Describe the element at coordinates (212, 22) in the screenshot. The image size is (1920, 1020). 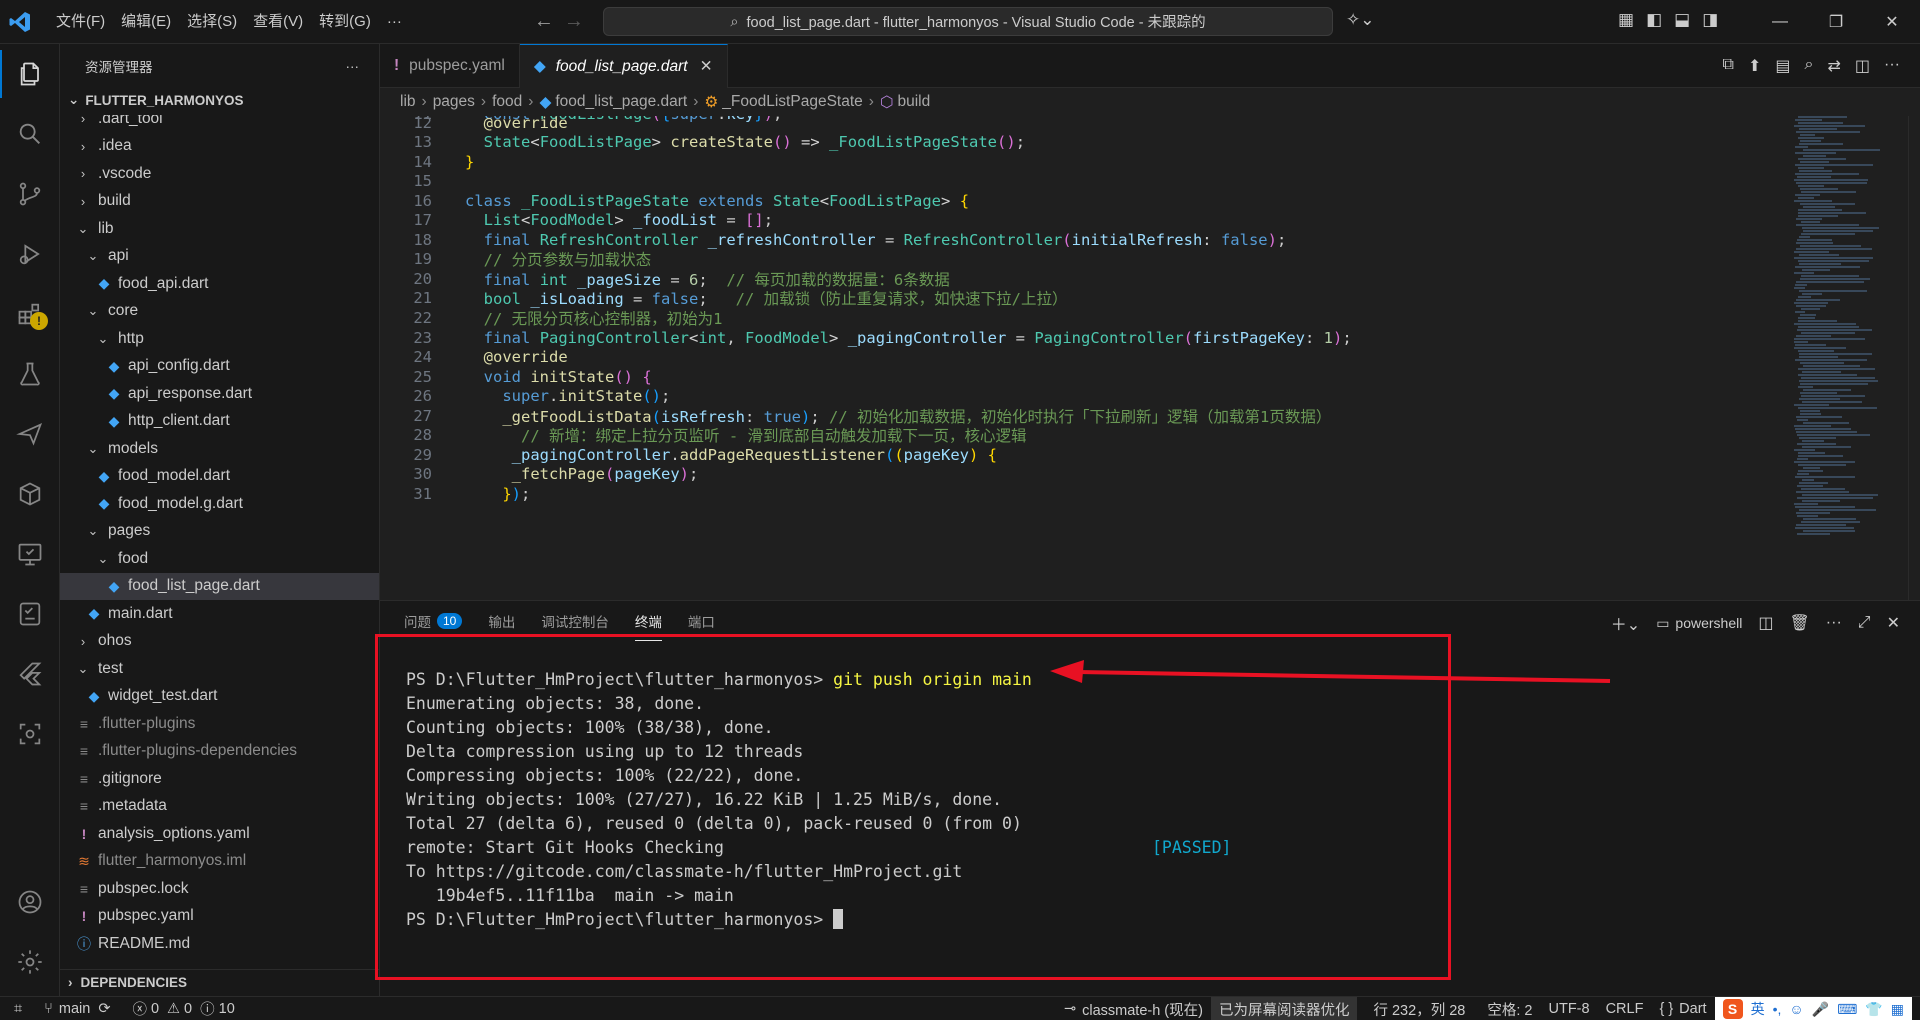
I see `menu-selection: 选择(S)` at that location.